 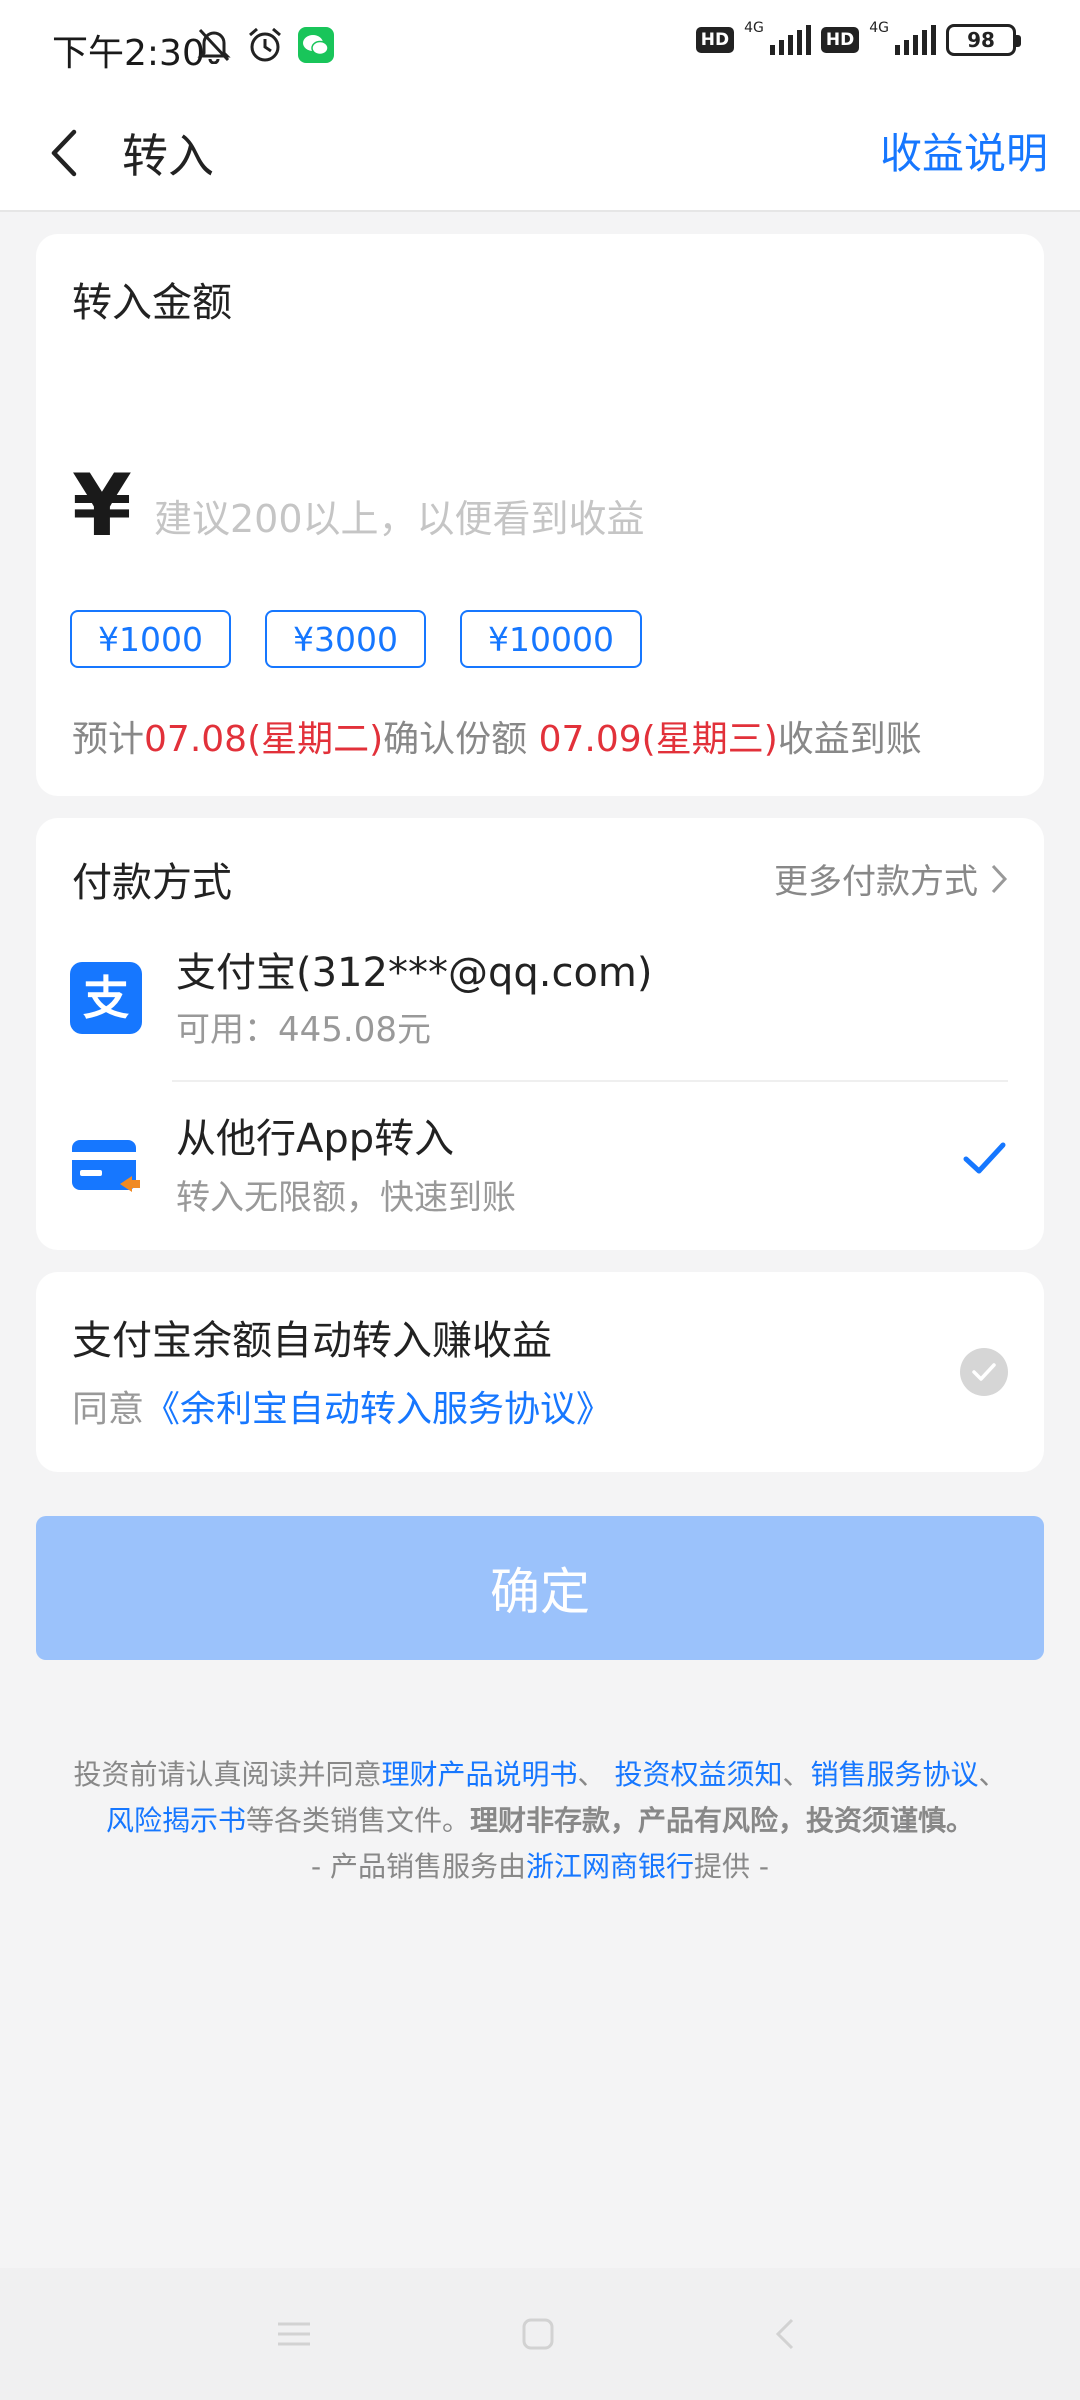 I want to click on status-notification-icons, so click(x=265, y=45).